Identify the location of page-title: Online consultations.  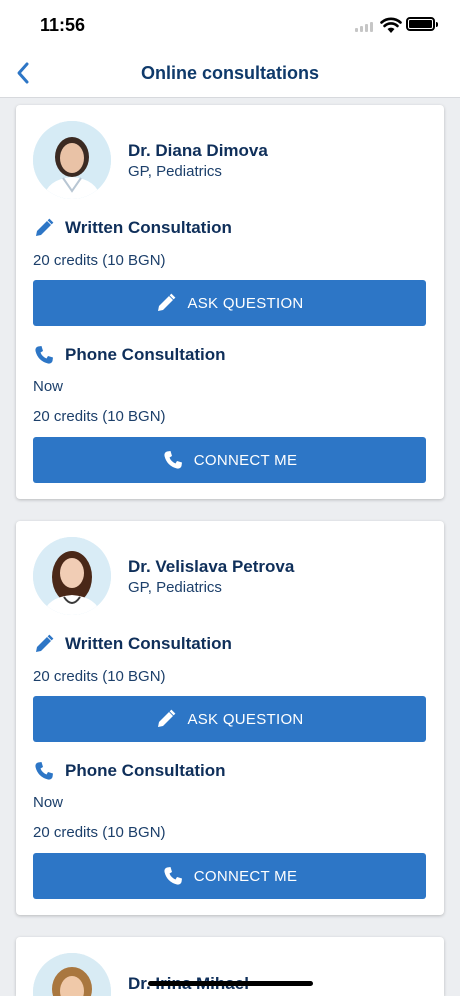
(229, 73).